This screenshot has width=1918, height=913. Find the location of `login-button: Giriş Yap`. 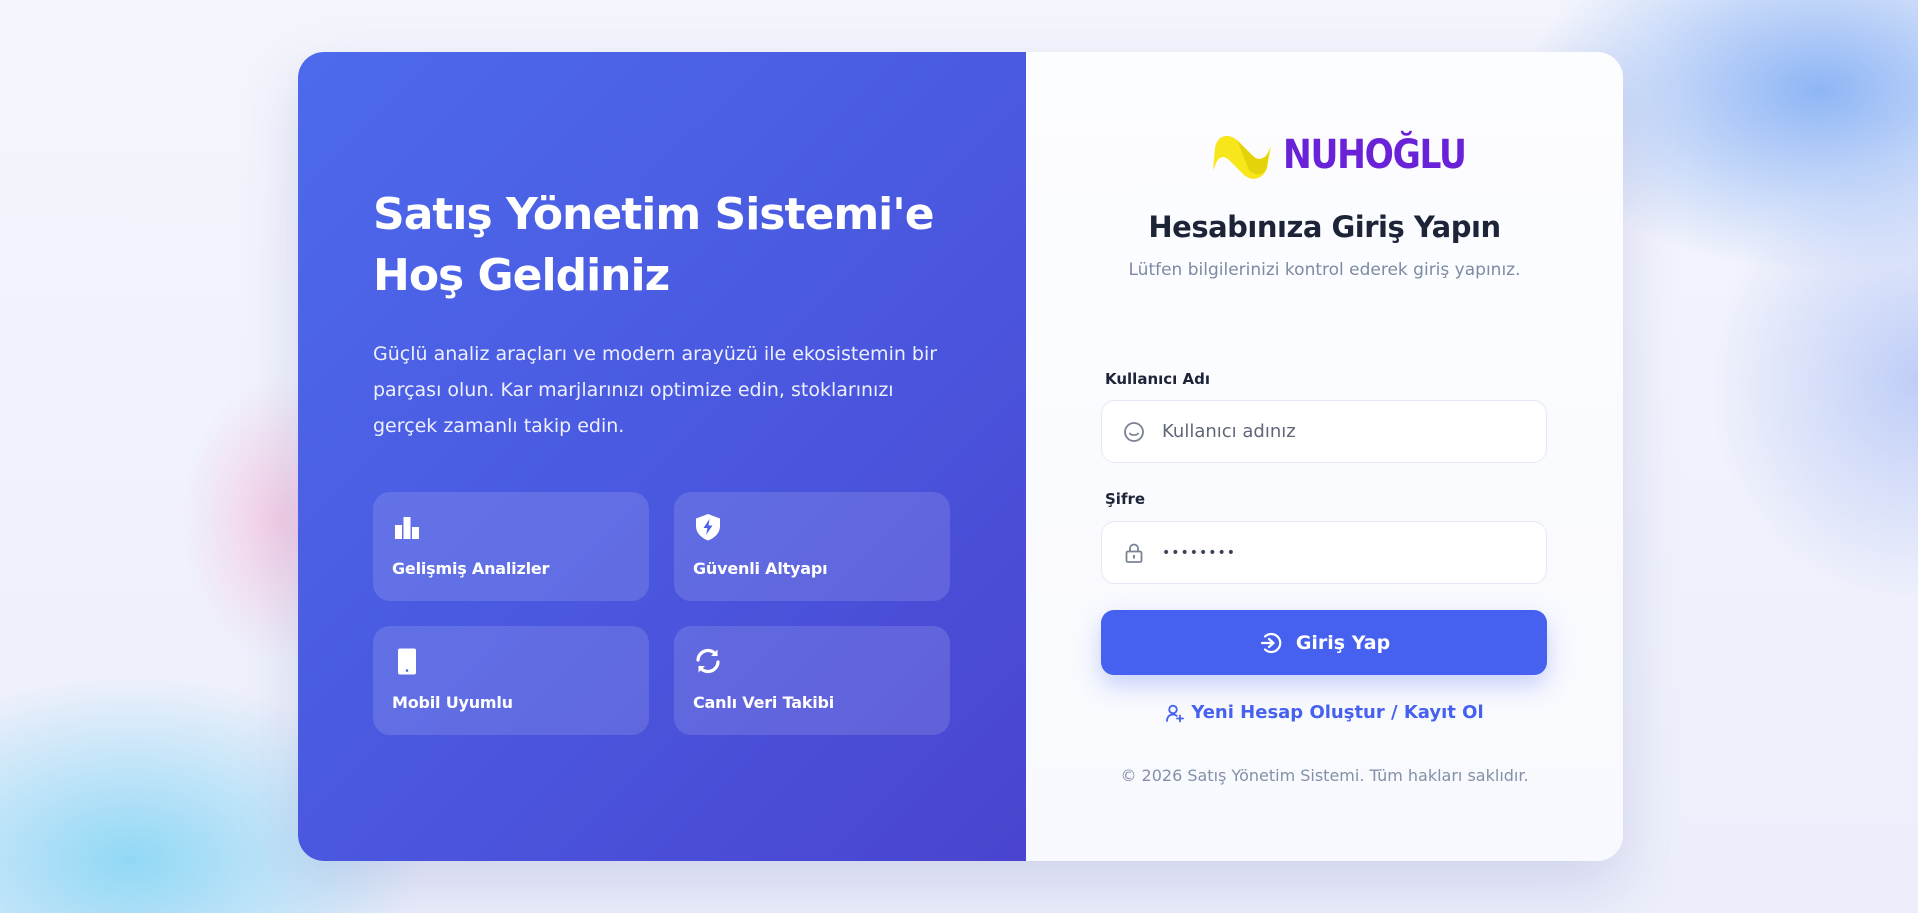

login-button: Giriş Yap is located at coordinates (1324, 642).